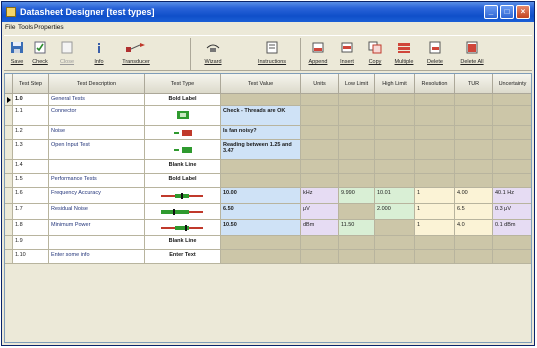 The width and height of the screenshot is (537, 348). What do you see at coordinates (40, 54) in the screenshot?
I see `check-button: Check` at bounding box center [40, 54].